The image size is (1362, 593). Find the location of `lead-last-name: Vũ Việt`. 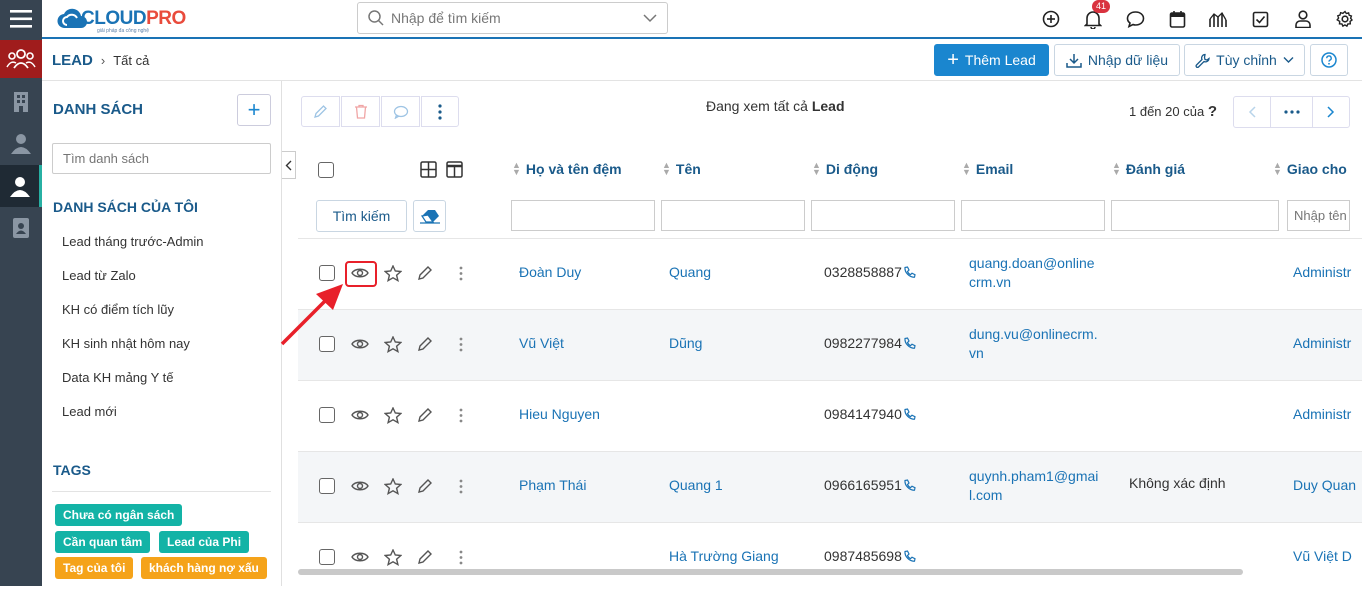

lead-last-name: Vũ Việt is located at coordinates (541, 343).